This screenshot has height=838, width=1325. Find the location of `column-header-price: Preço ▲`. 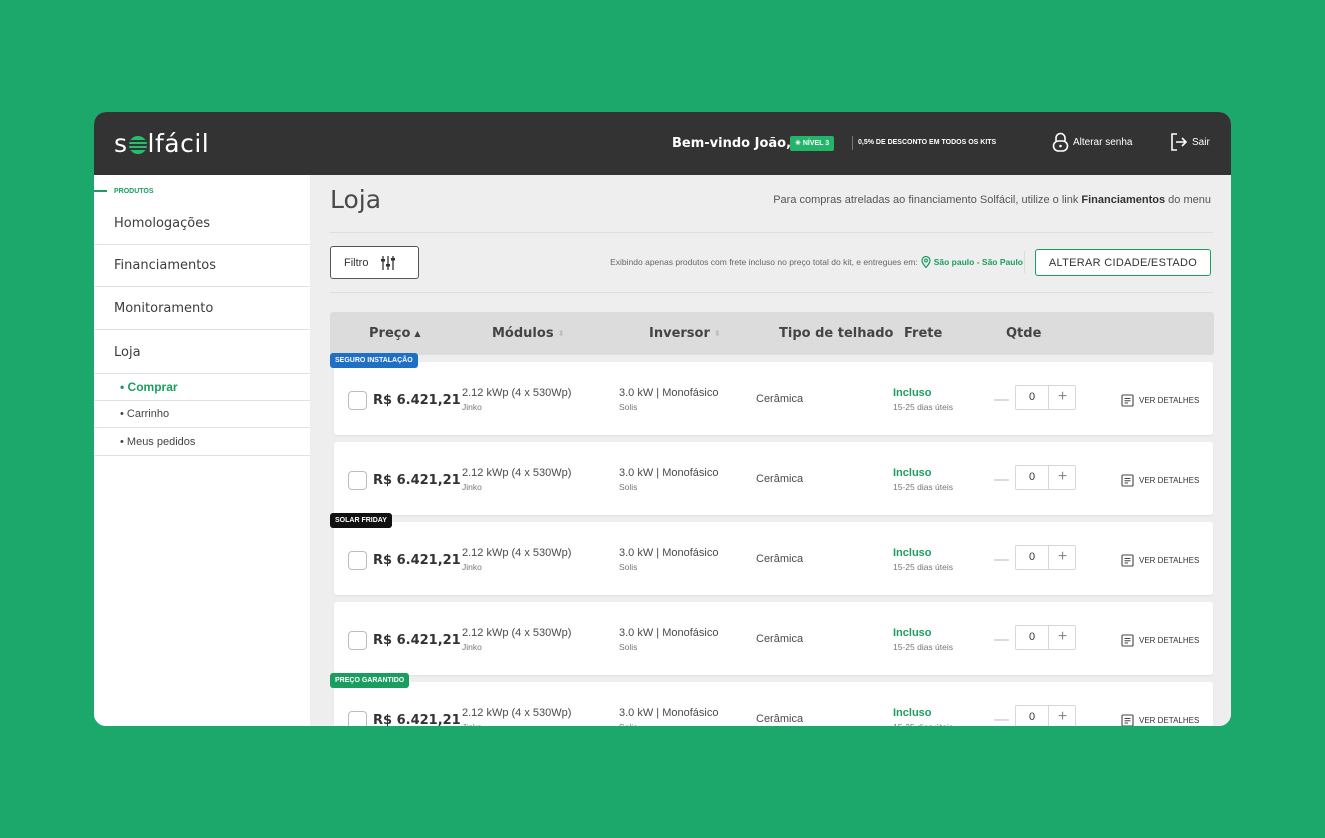

column-header-price: Preço ▲ is located at coordinates (395, 333).